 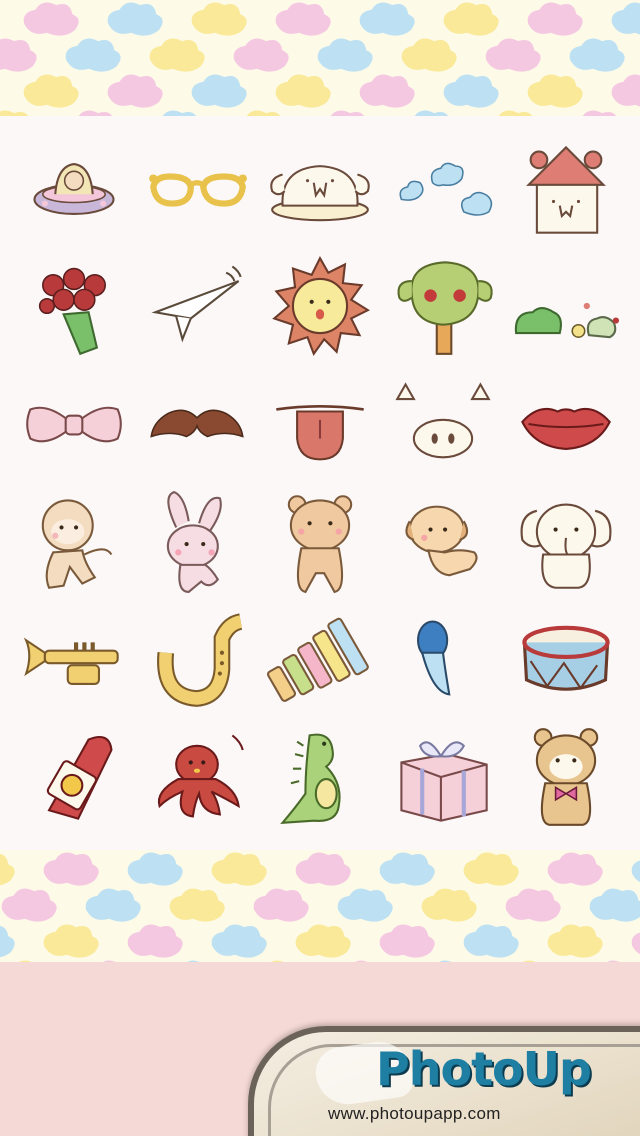 I want to click on cloud-pattern-bottom, so click(x=320, y=906).